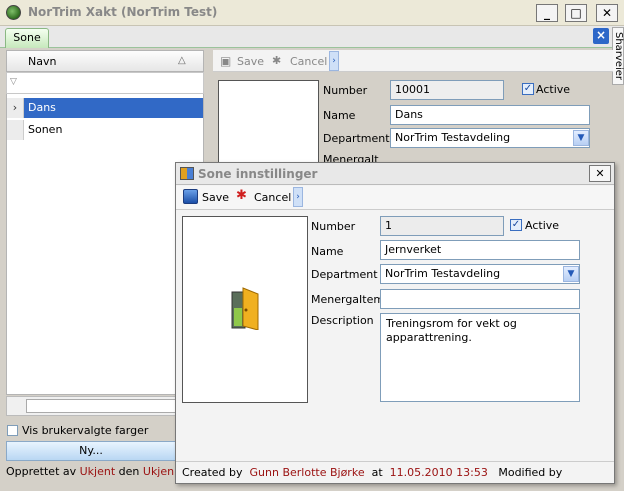 The width and height of the screenshot is (624, 491). Describe the element at coordinates (307, 472) in the screenshot. I see `created-by-value: Gunn Berlotte Bjørke` at that location.